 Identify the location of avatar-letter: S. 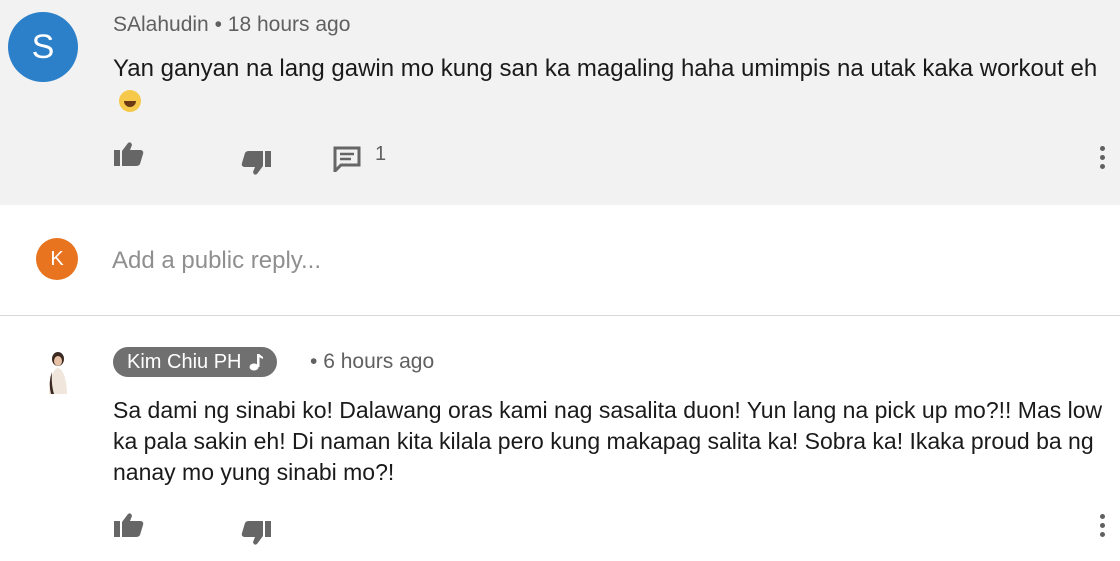
(43, 46).